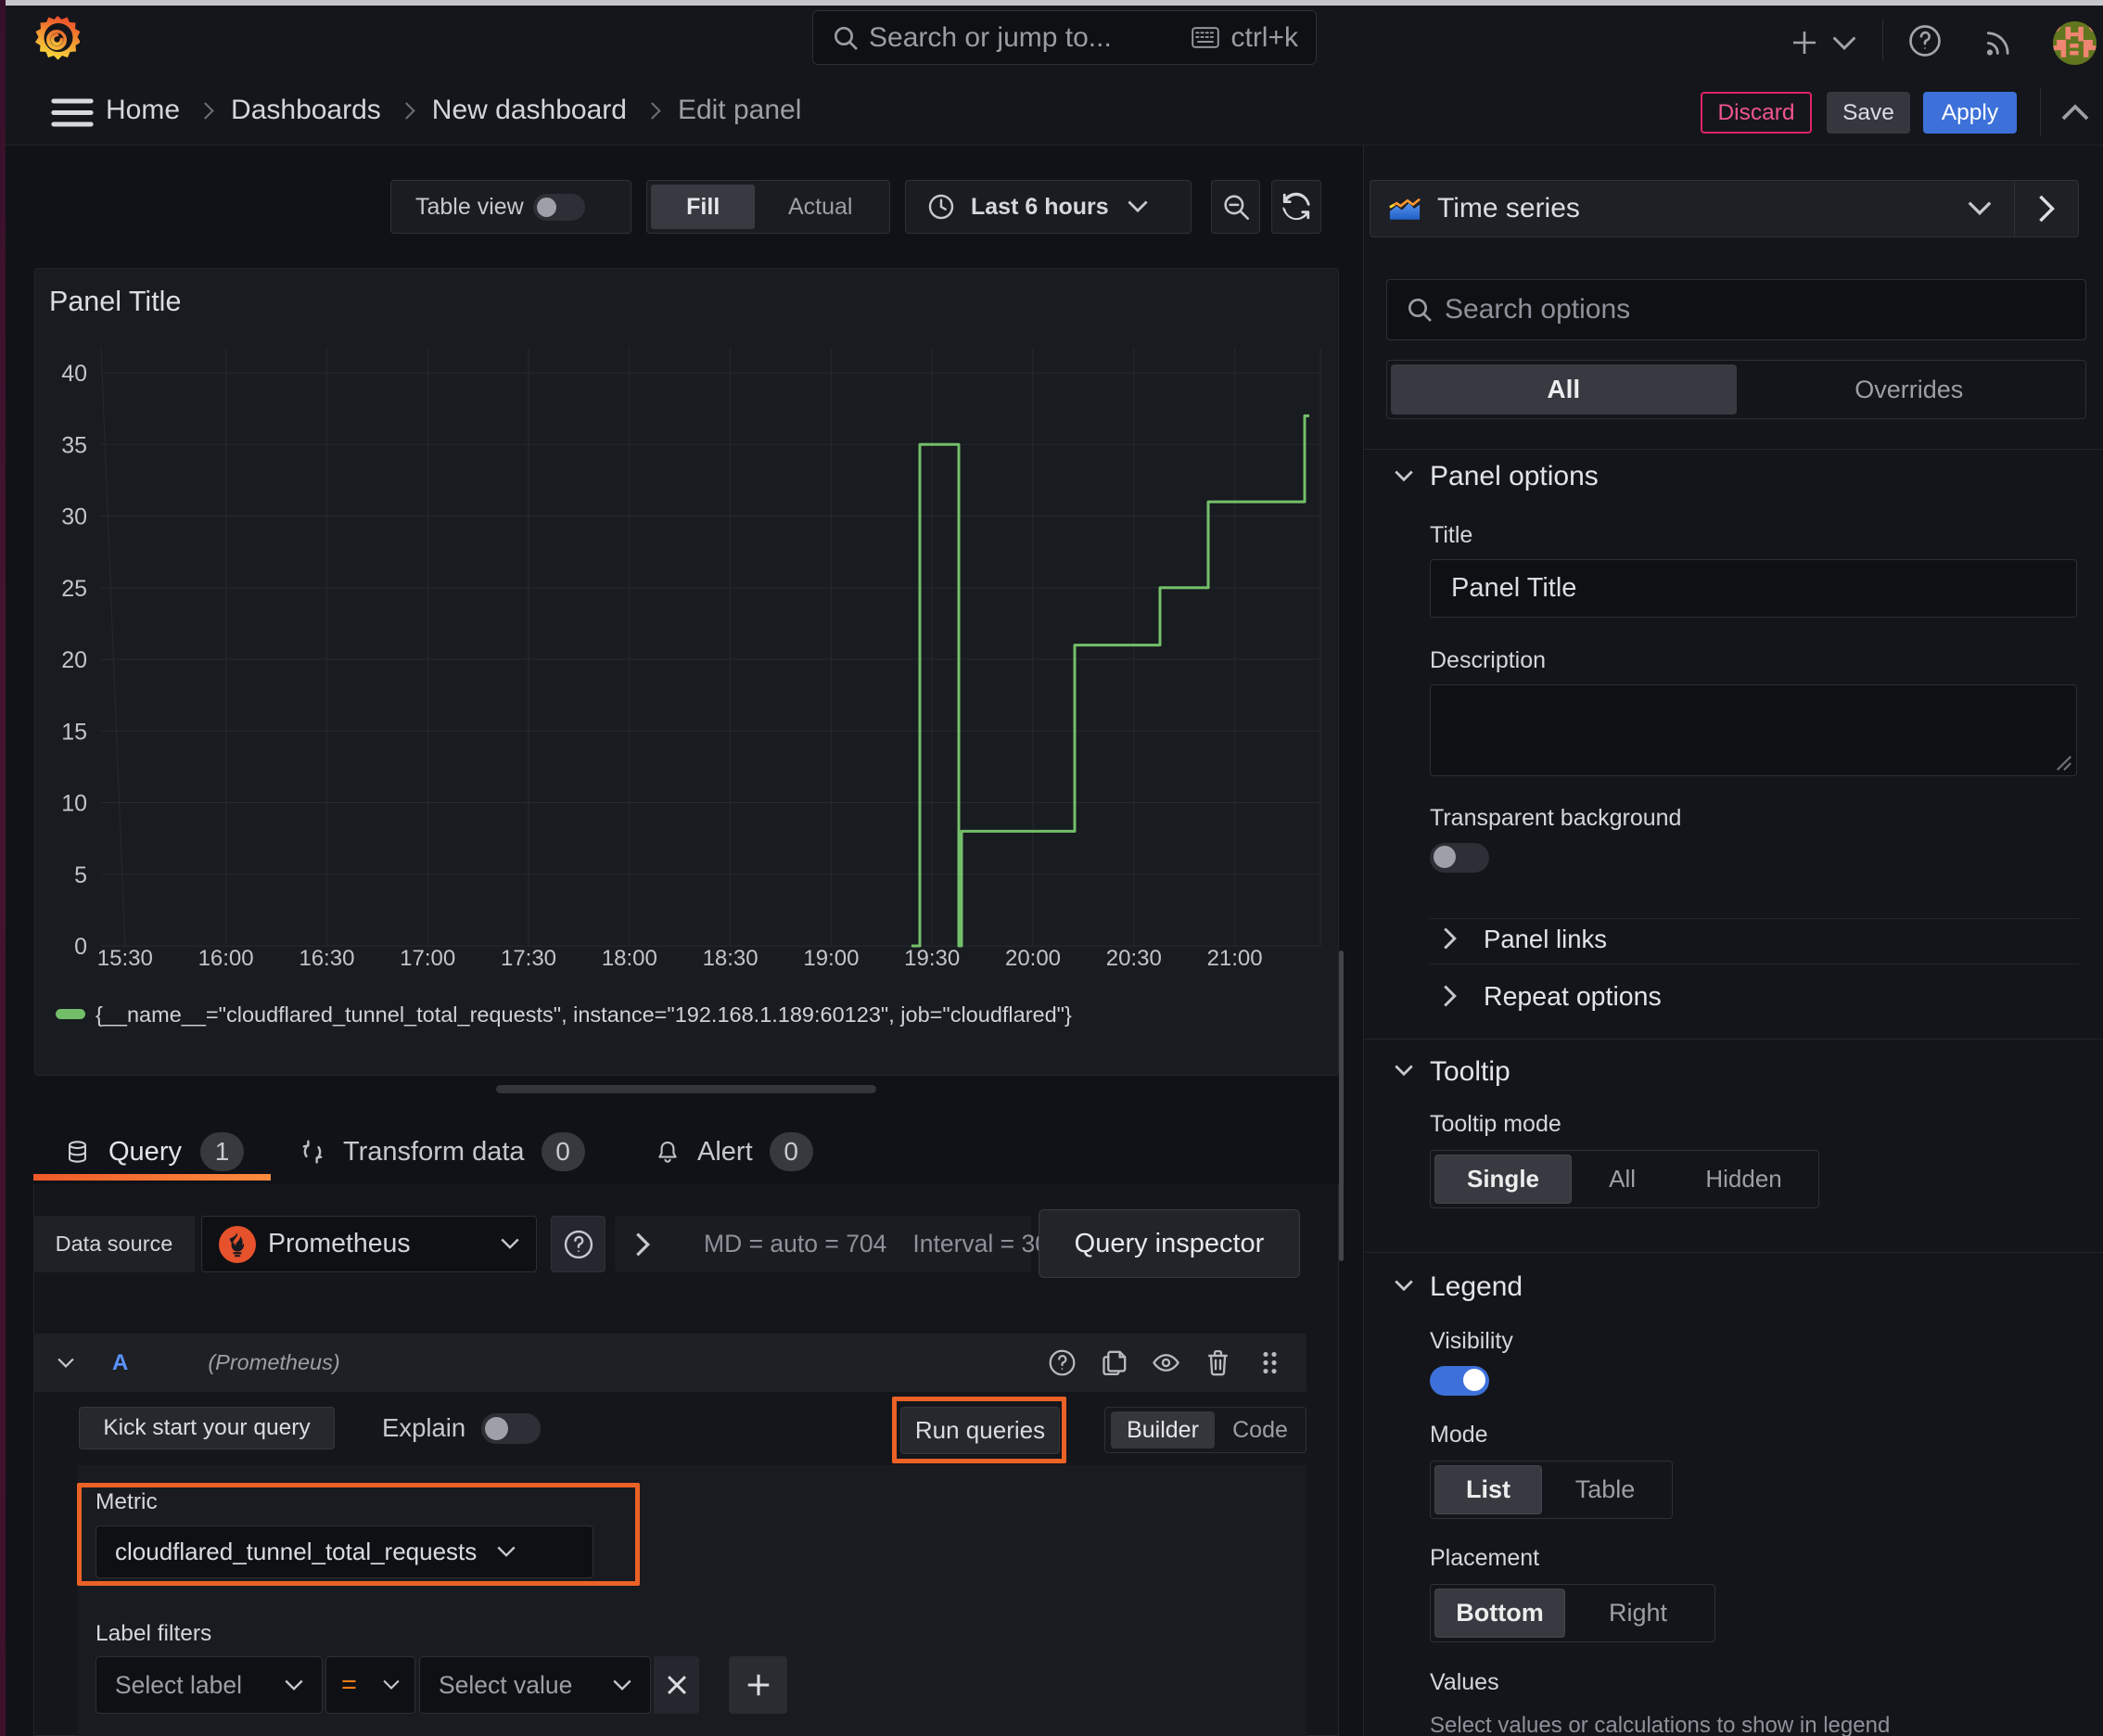 This screenshot has width=2103, height=1736. Describe the element at coordinates (80, 875) in the screenshot. I see `svg-text: 5` at that location.